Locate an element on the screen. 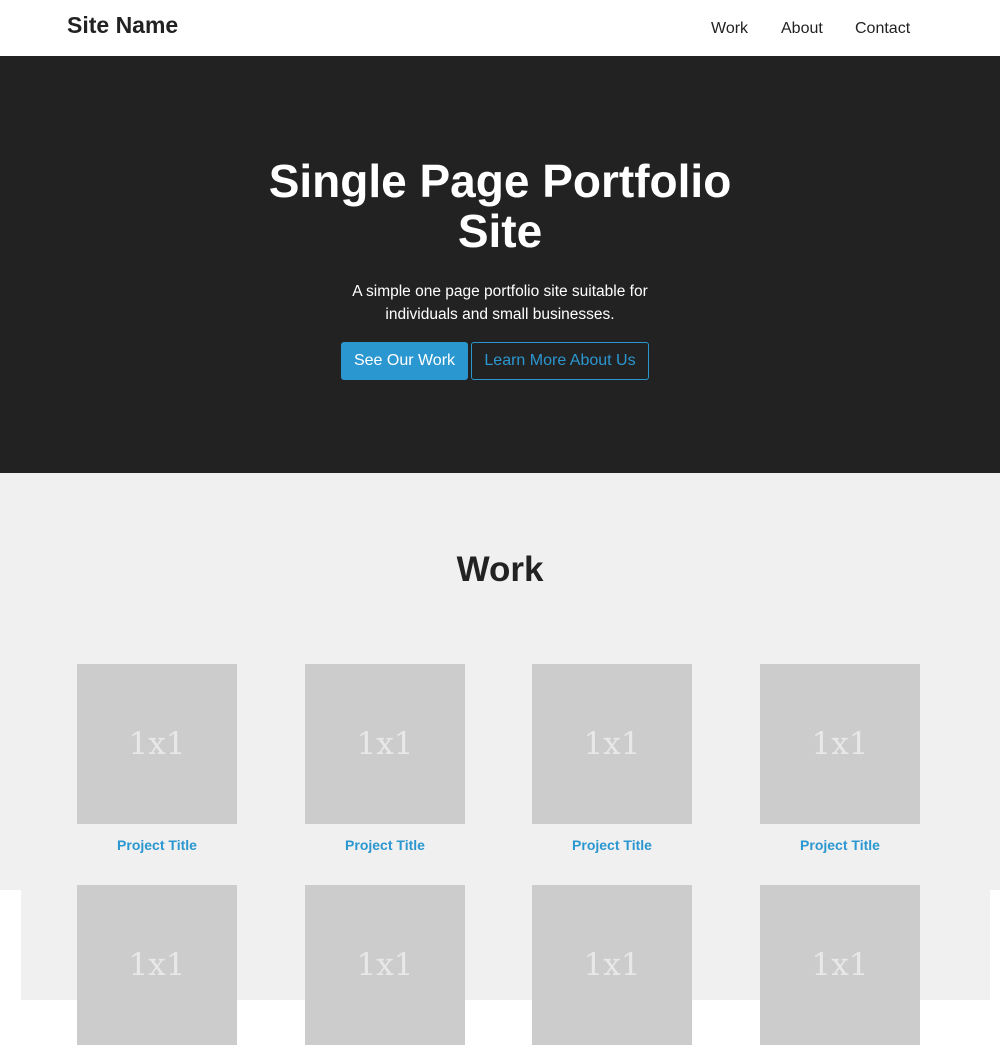 The width and height of the screenshot is (1000, 1045). work-heading: Work is located at coordinates (500, 569).